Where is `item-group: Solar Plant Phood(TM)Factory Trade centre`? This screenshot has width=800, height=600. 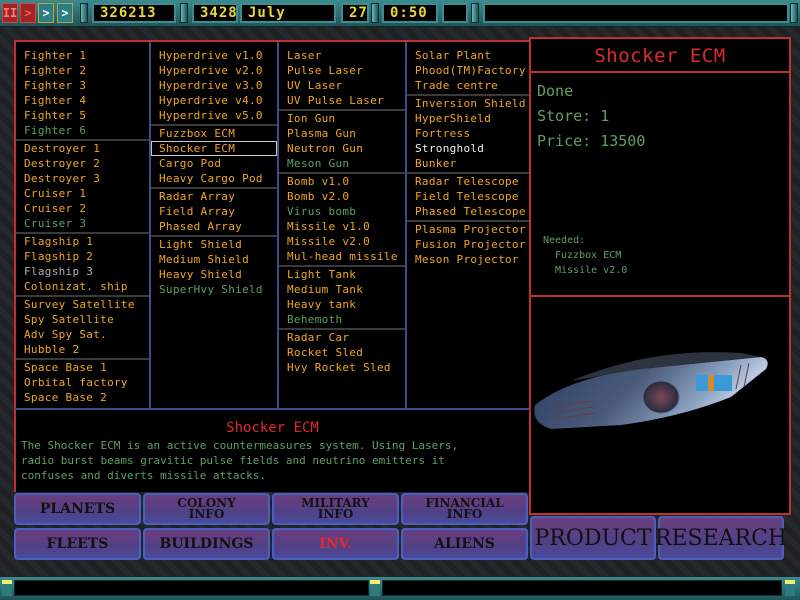
item-group: Solar Plant Phood(TM)Factory Trade centre is located at coordinates (469, 72).